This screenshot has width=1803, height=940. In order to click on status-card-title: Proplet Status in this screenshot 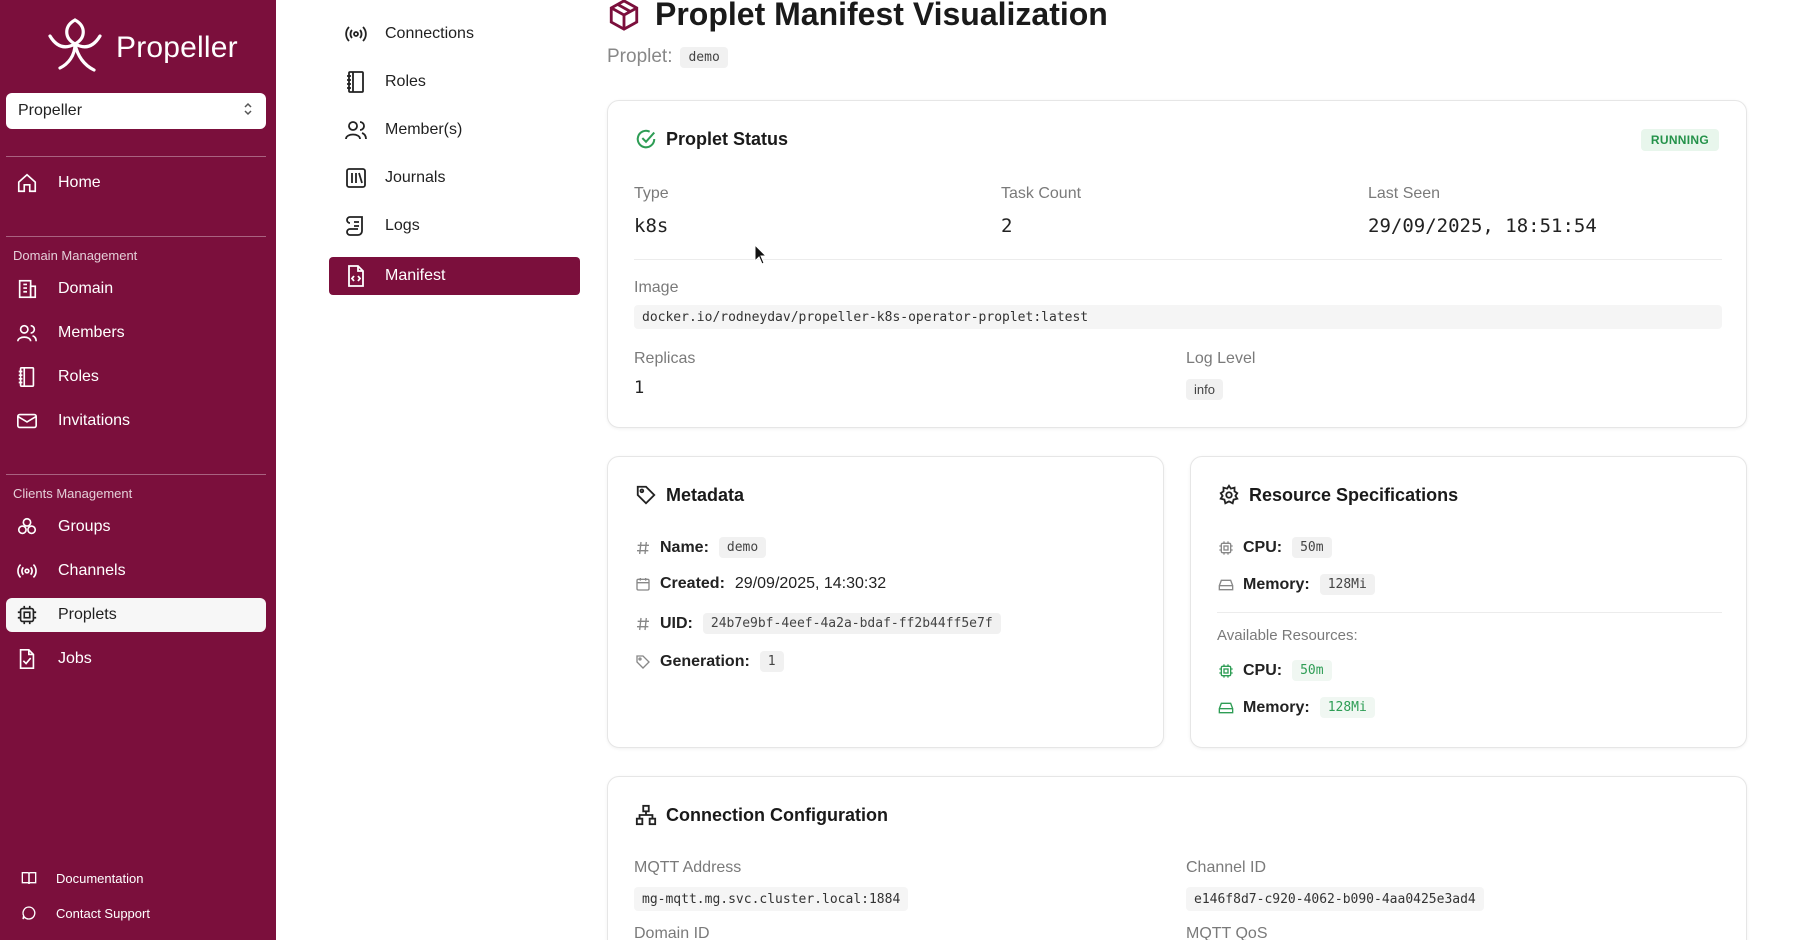, I will do `click(711, 139)`.